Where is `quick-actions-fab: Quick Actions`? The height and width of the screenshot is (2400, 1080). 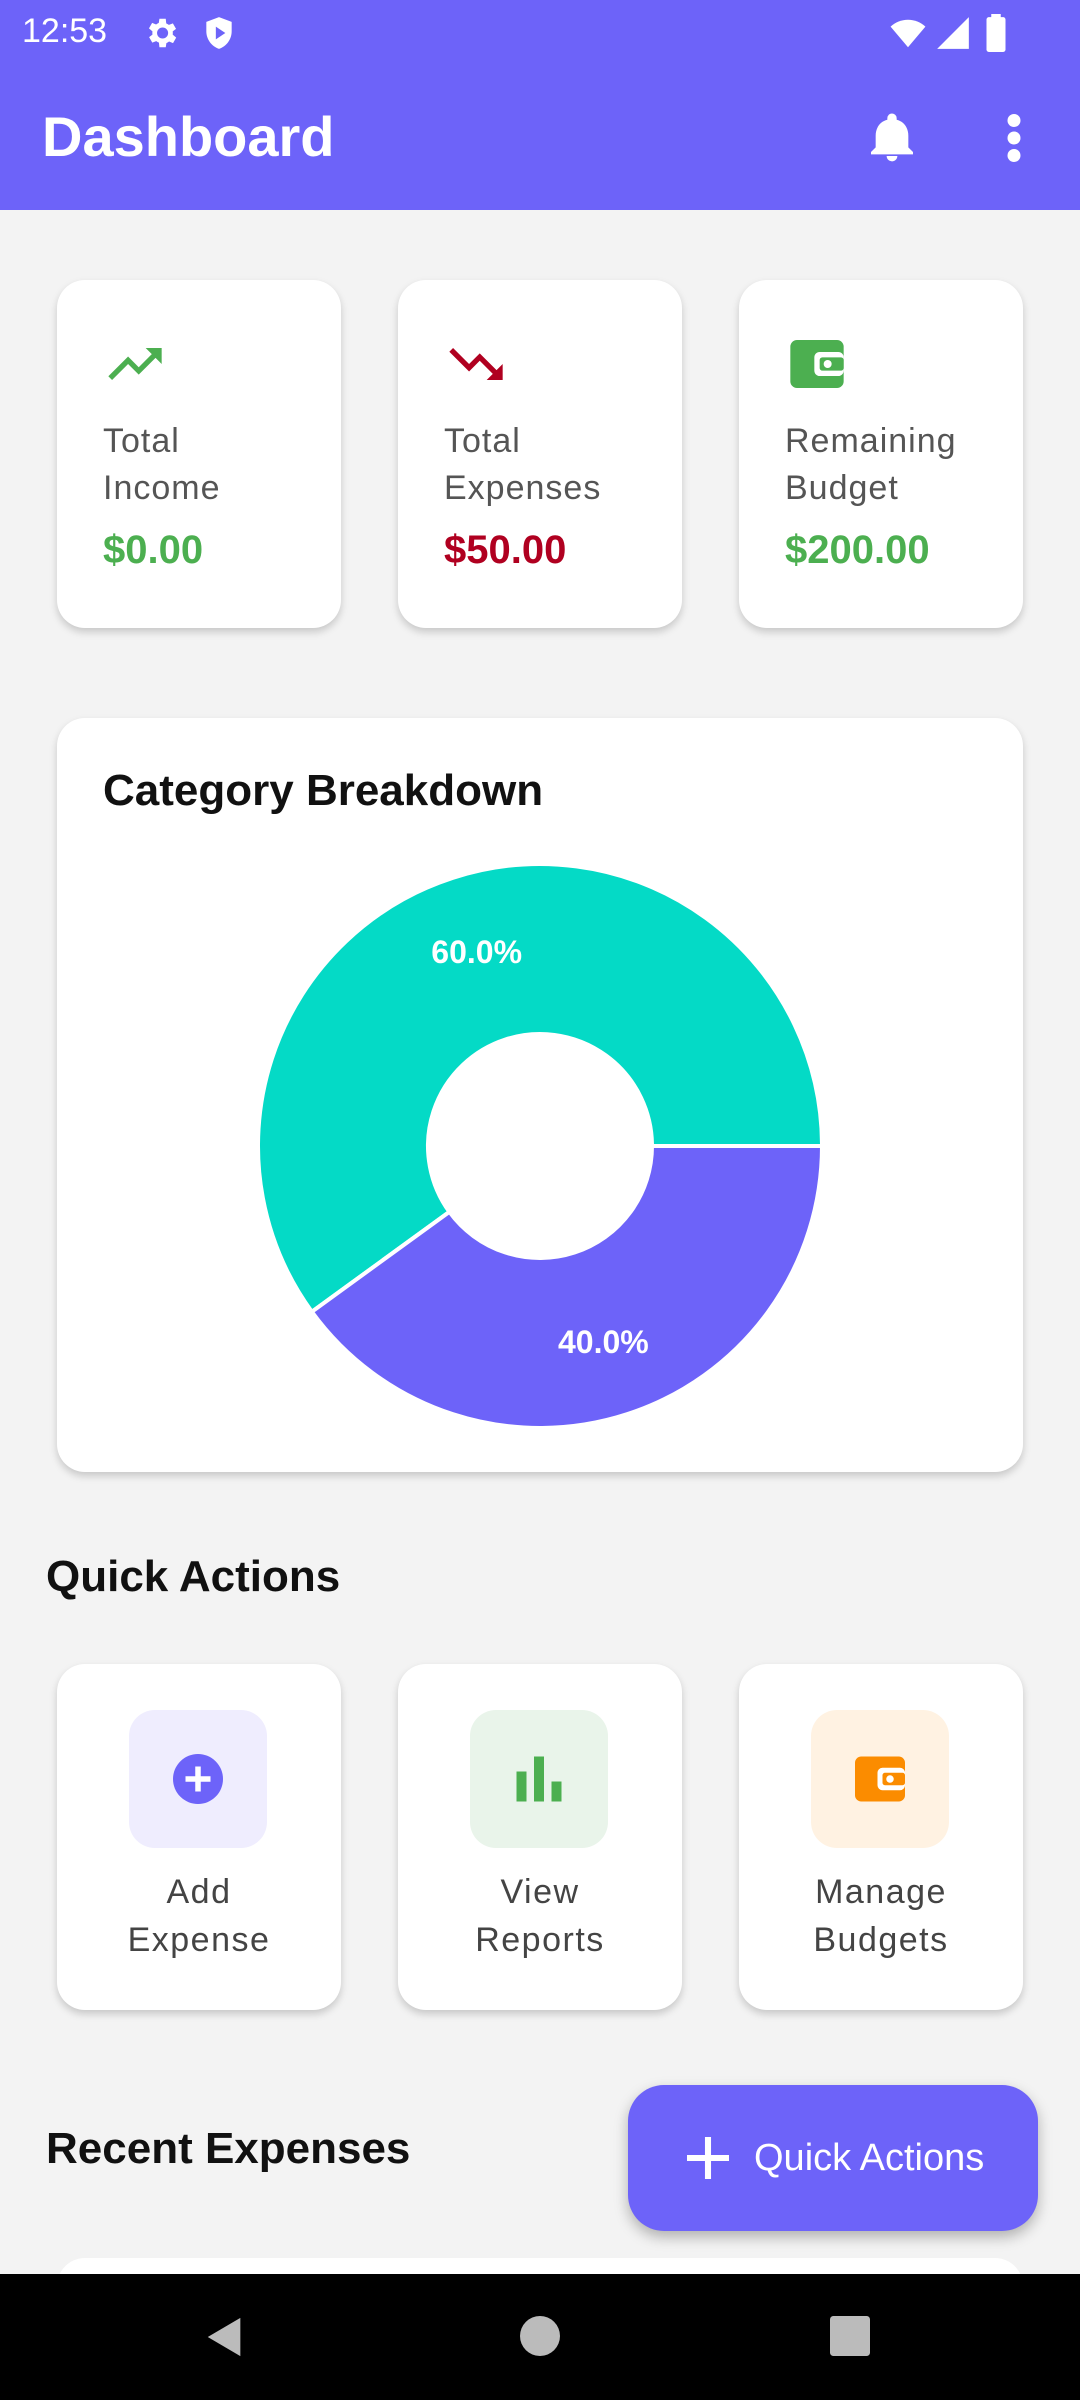
quick-actions-fab: Quick Actions is located at coordinates (833, 2158).